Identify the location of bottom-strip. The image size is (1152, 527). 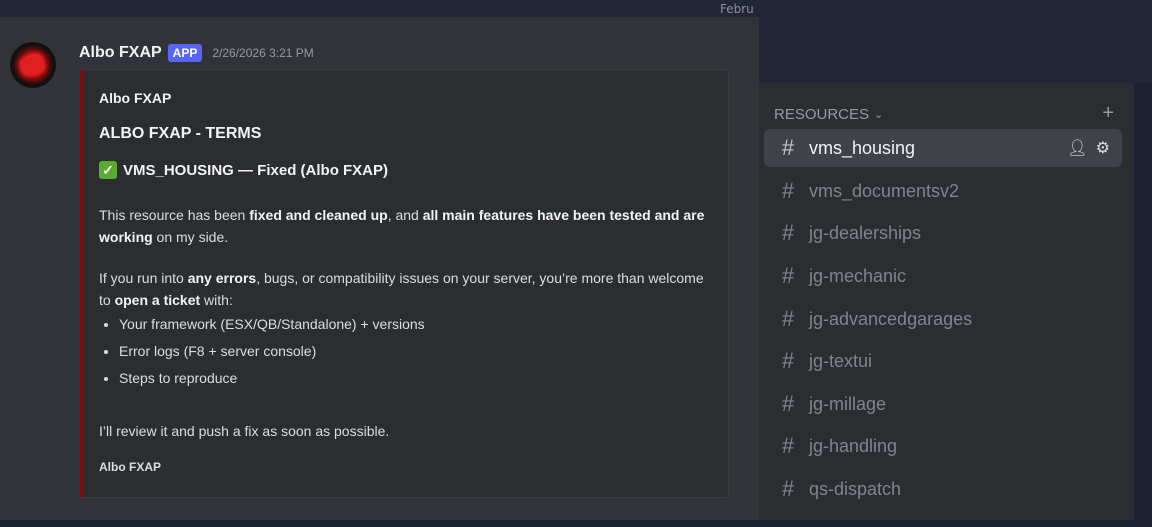
(576, 523).